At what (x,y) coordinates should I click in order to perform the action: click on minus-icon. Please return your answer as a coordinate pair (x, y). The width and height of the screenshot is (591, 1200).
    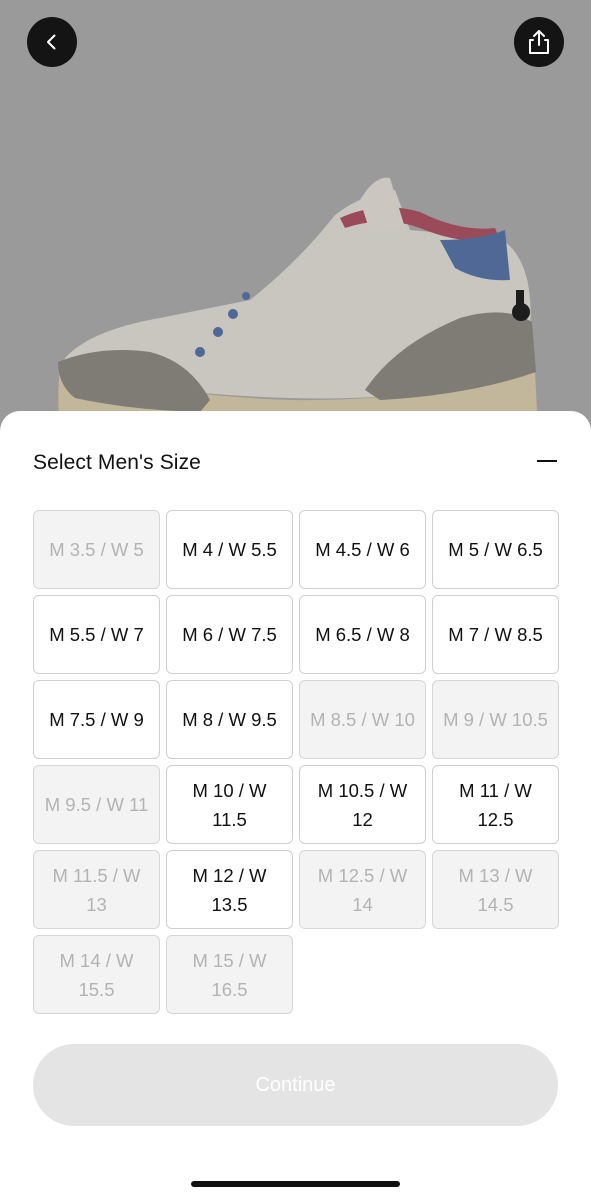
    Looking at the image, I should click on (547, 461).